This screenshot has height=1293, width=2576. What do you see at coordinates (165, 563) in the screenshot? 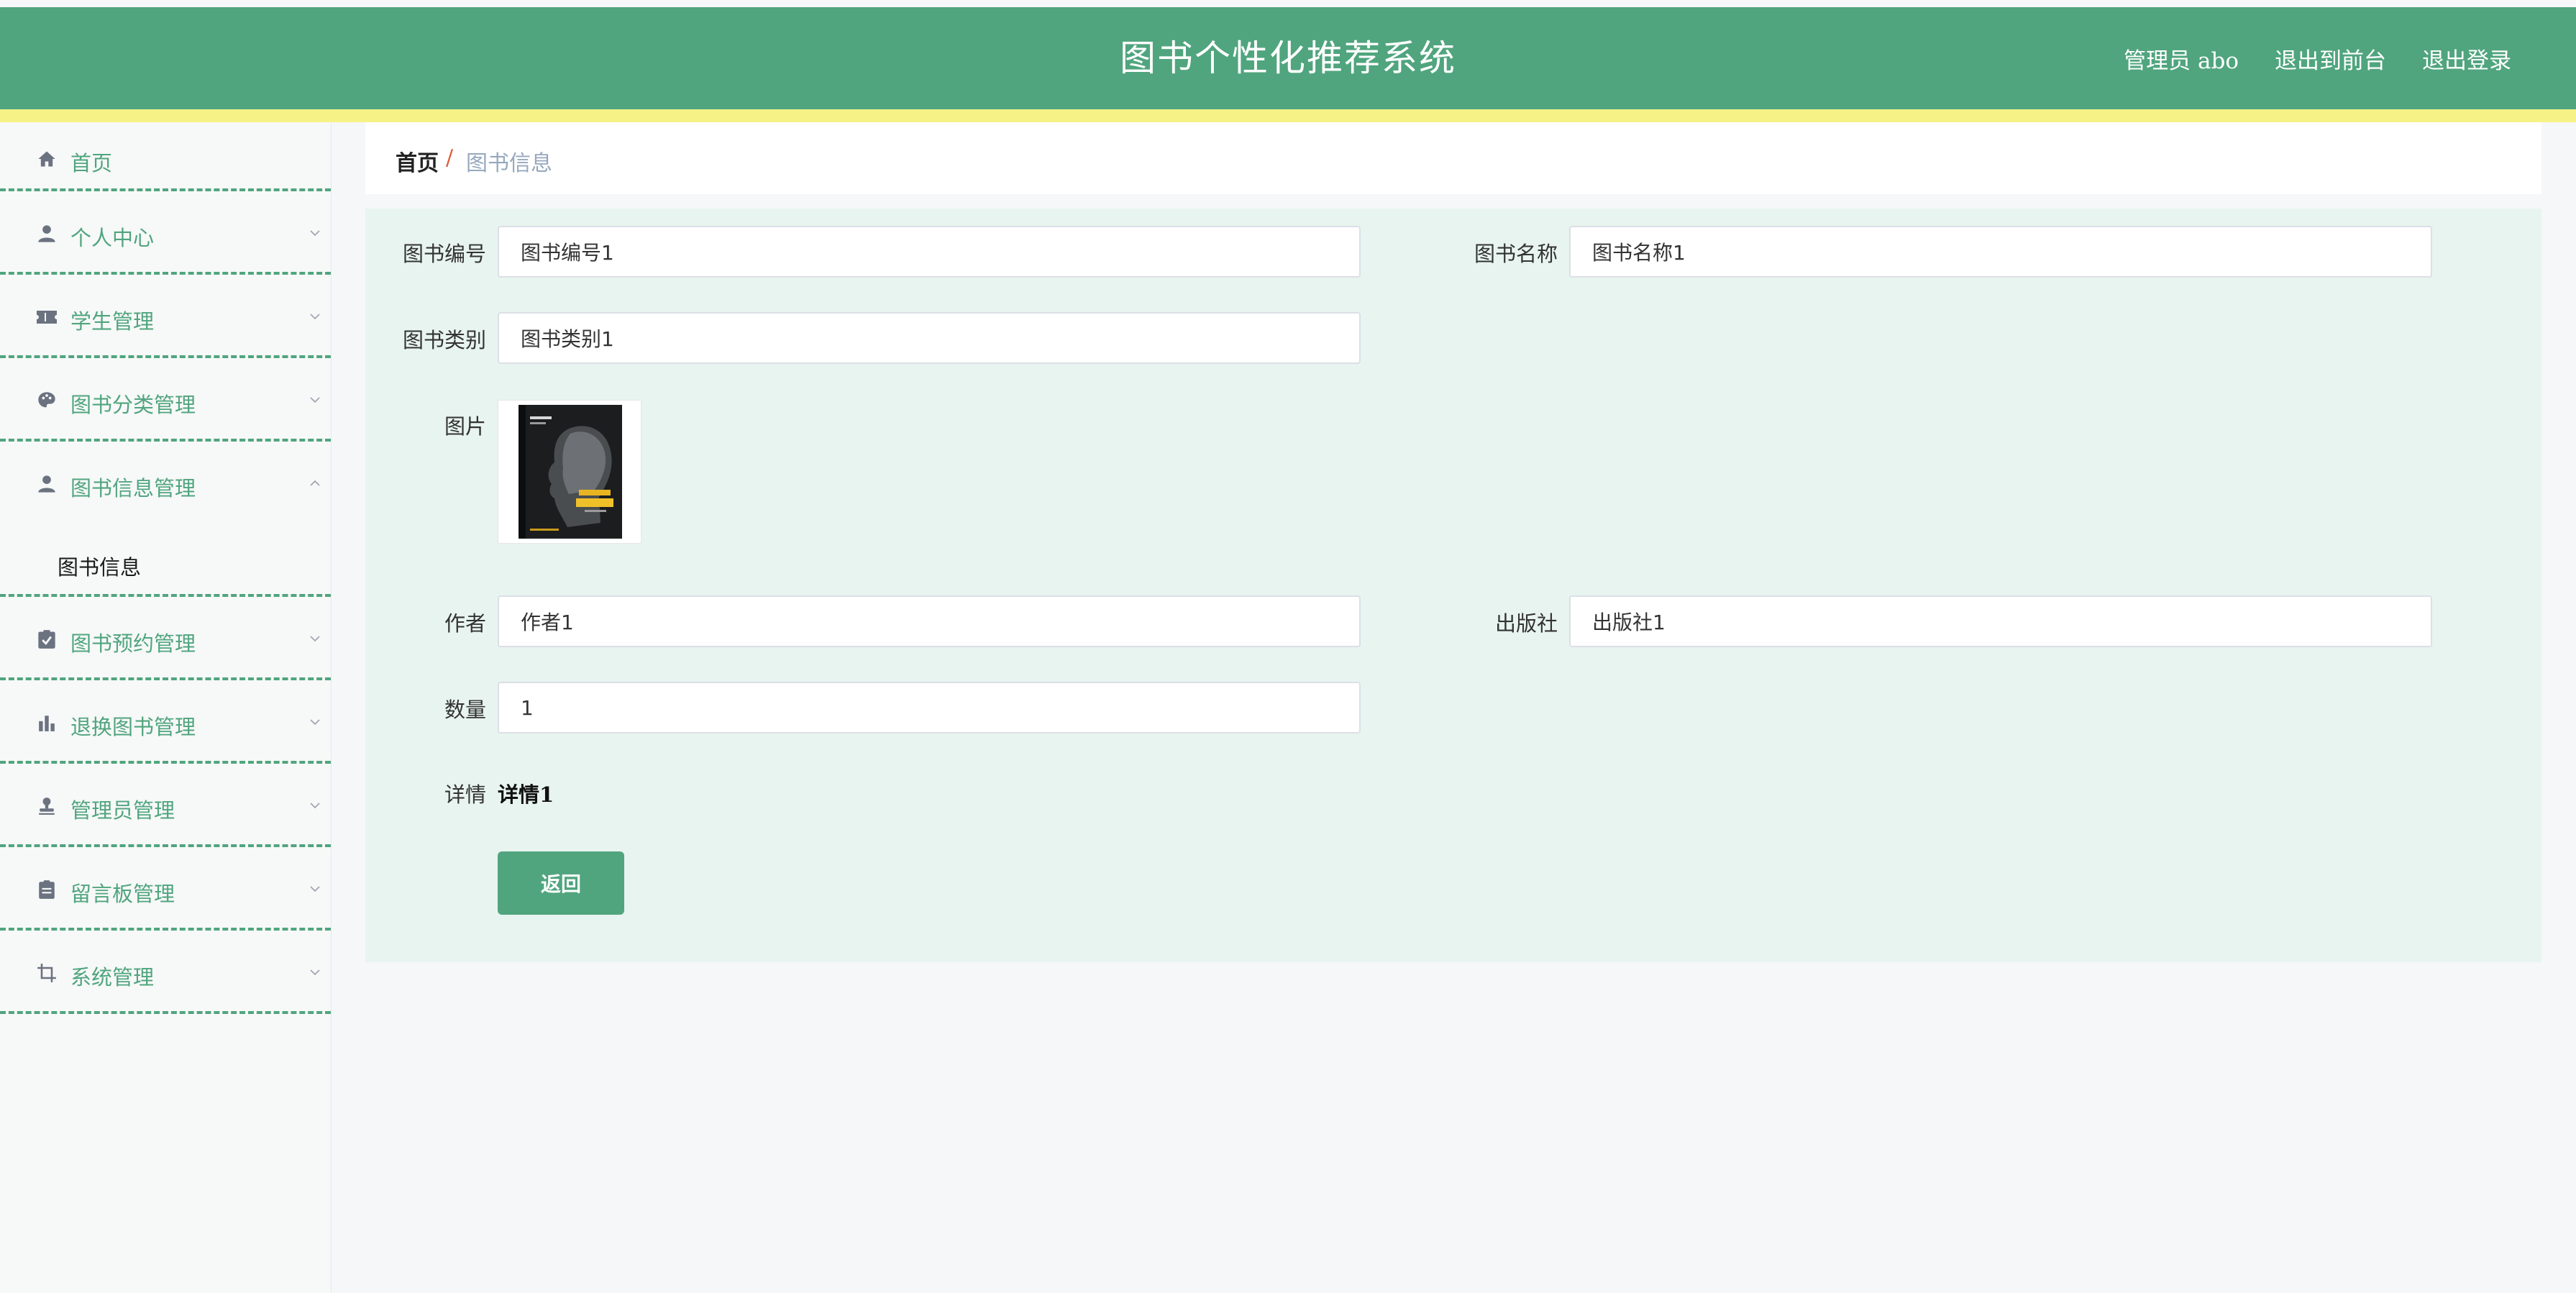
I see `submenu-item-book-info: 图书信息` at bounding box center [165, 563].